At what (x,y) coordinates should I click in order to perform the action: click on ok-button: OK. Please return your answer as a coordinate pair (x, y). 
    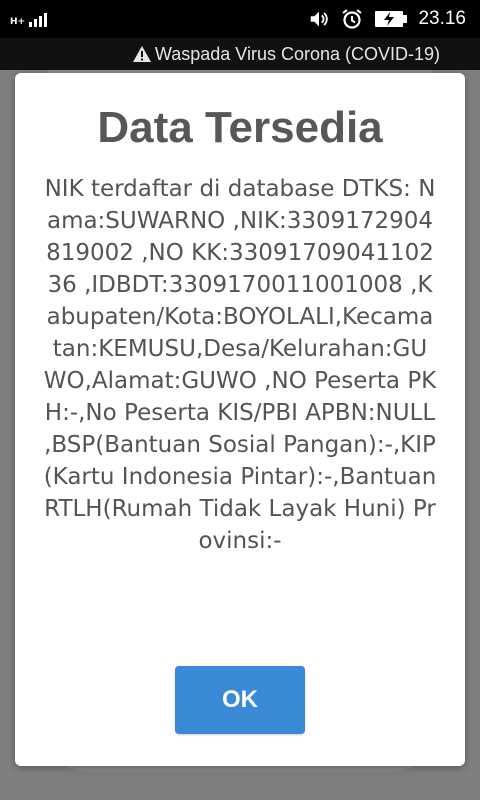
    Looking at the image, I should click on (240, 700).